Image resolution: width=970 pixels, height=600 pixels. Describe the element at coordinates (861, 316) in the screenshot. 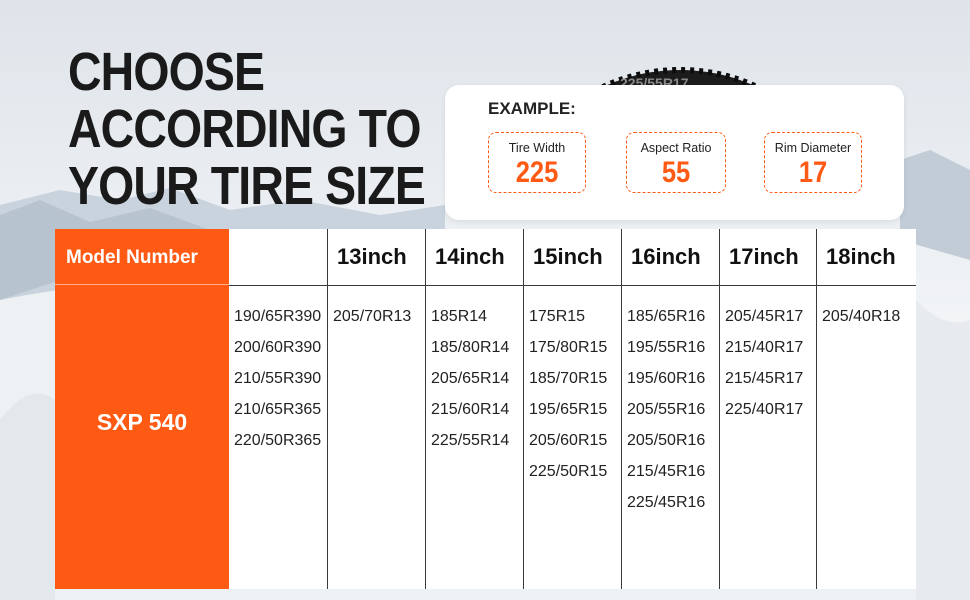

I see `size-item: 205/40R18` at that location.